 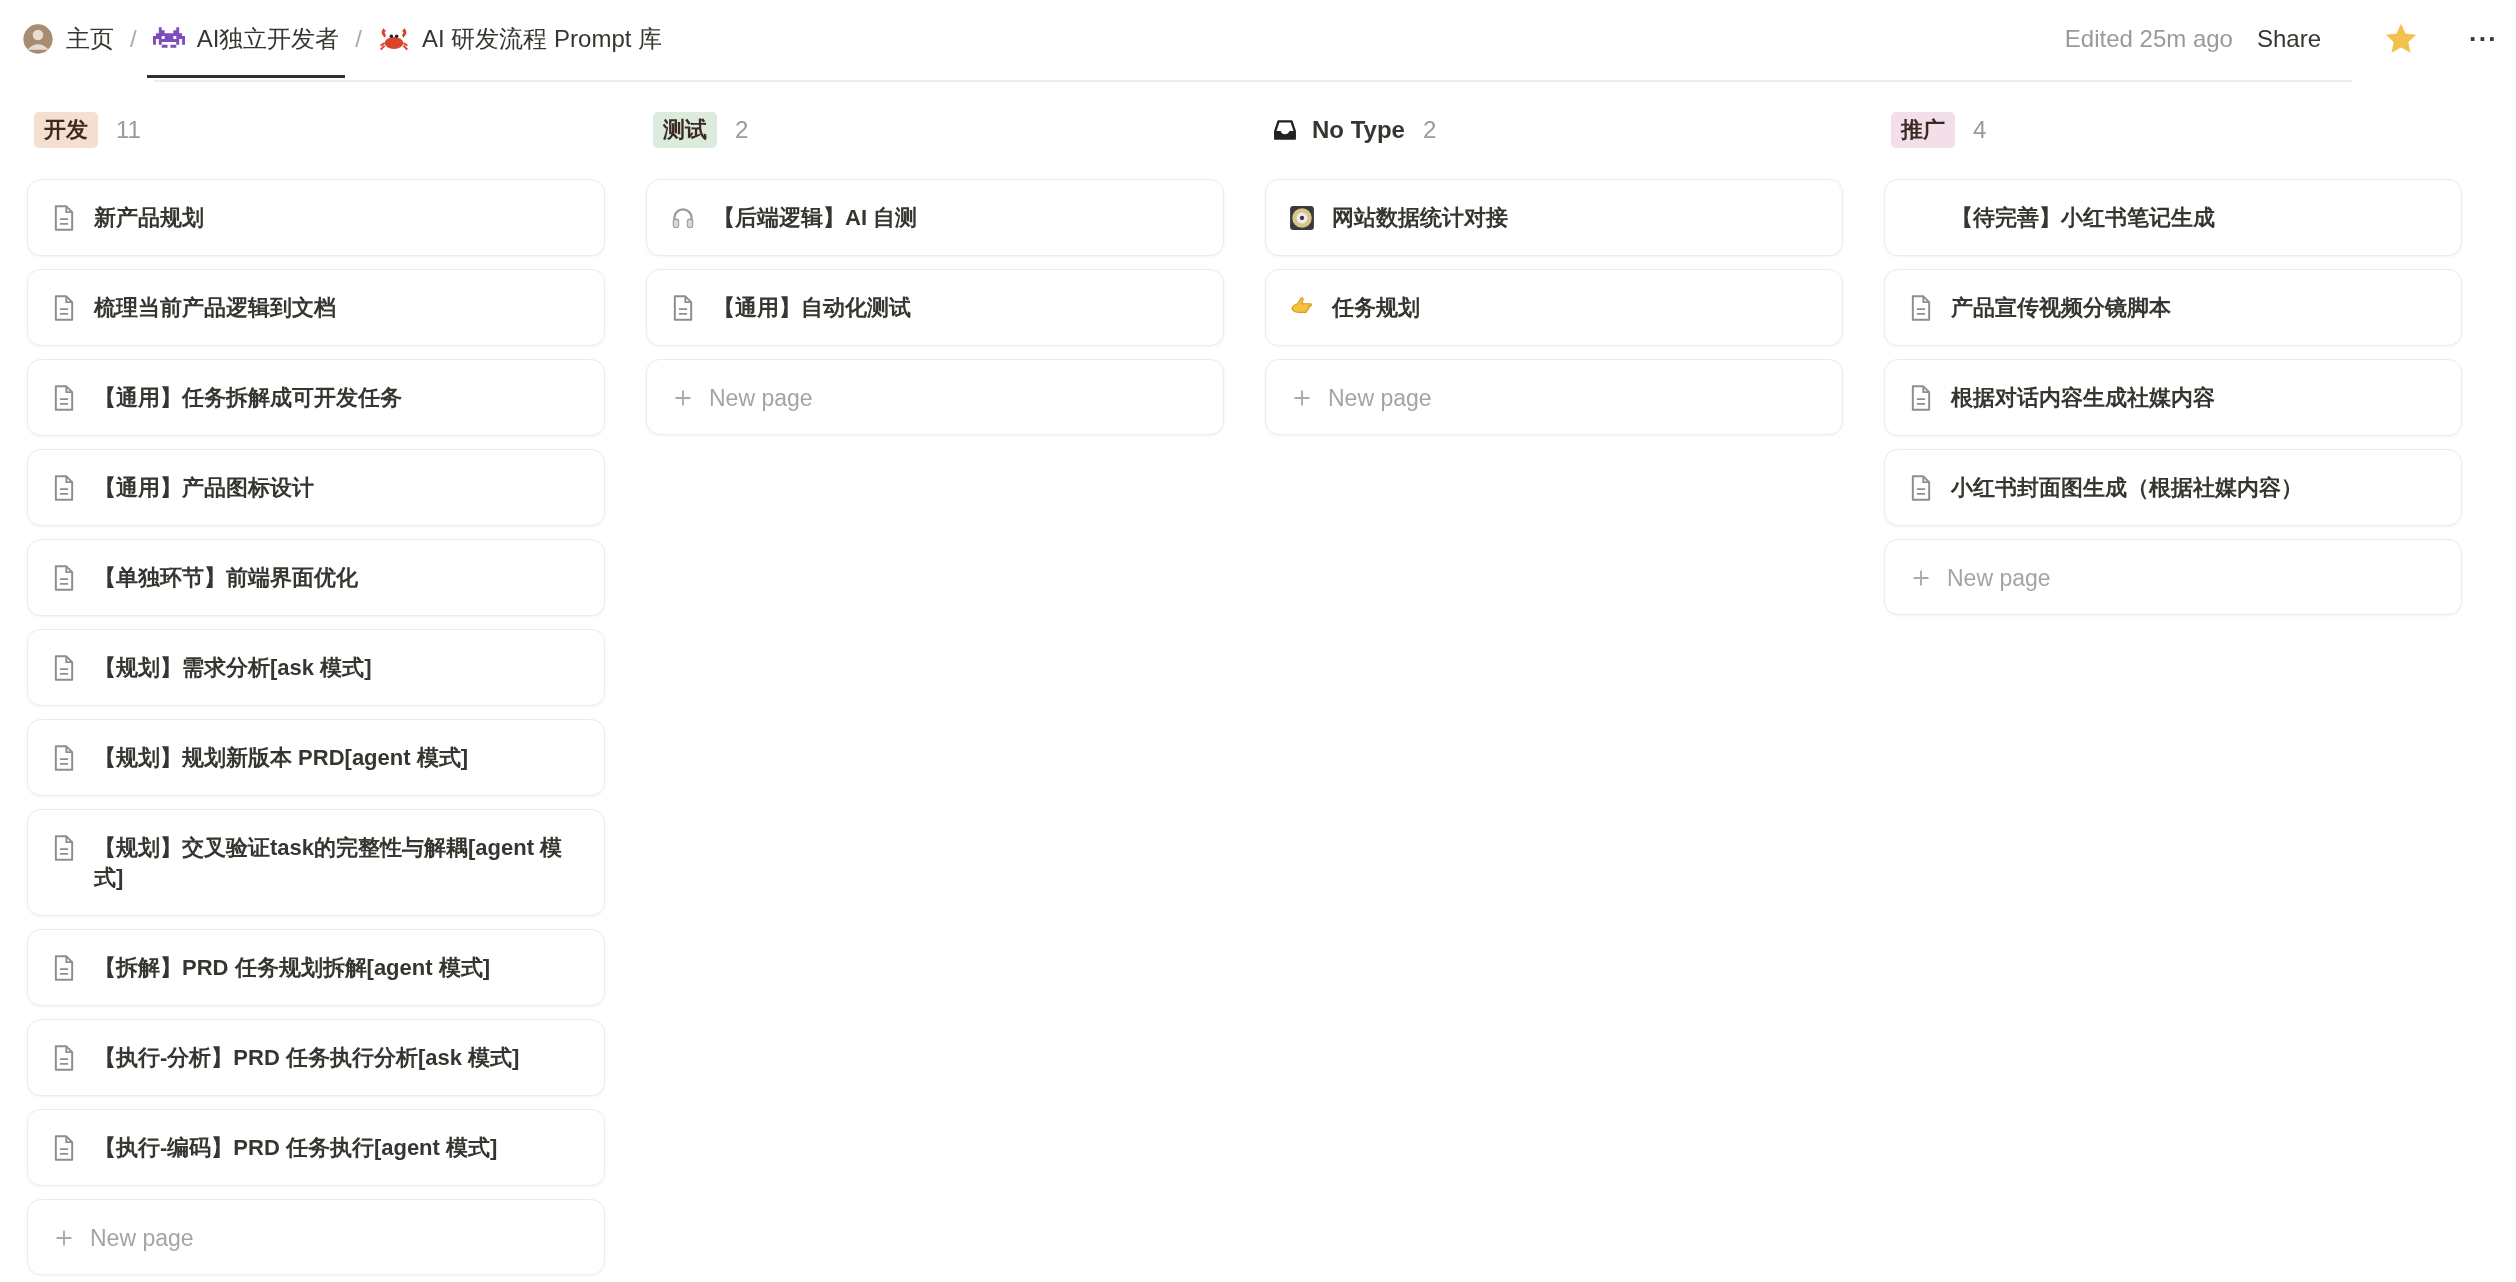 I want to click on page-card: 【单独环节】前端界面优化, so click(x=316, y=577).